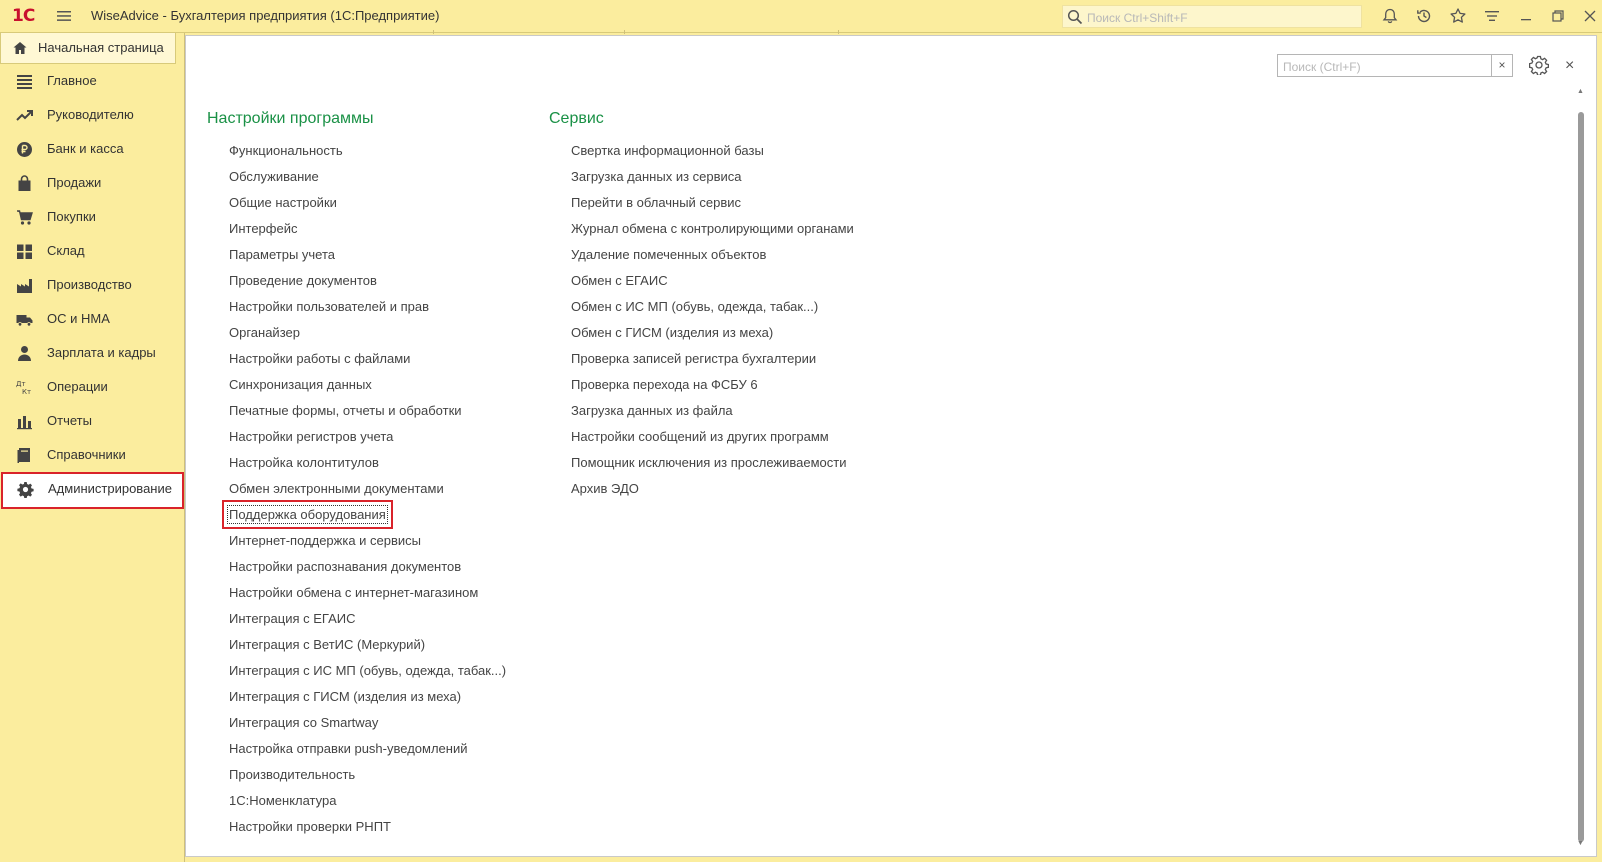  I want to click on sidebar-item-purchases: Покупки, so click(92, 217).